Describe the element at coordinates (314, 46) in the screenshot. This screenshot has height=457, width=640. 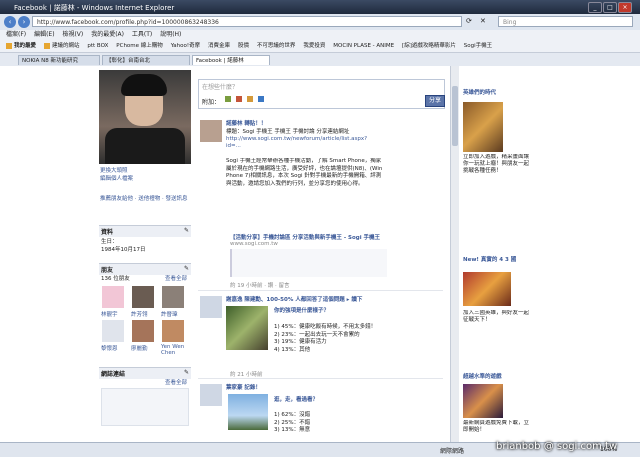
I see `fav-item: 我愛投資` at that location.